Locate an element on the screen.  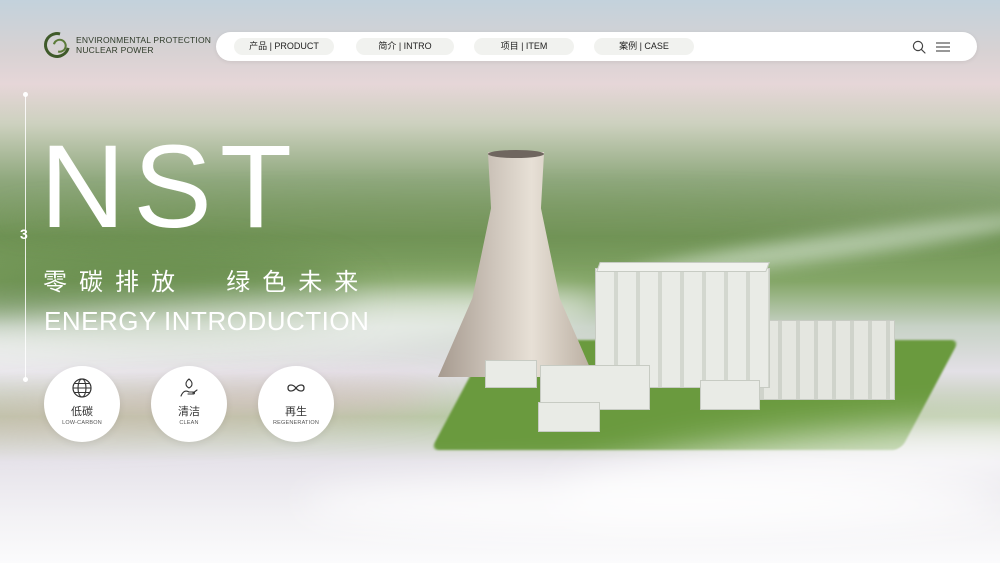
brand-name: ENVIRONMENTAL PROTECTION NUCLEAR POWER is located at coordinates (143, 45).